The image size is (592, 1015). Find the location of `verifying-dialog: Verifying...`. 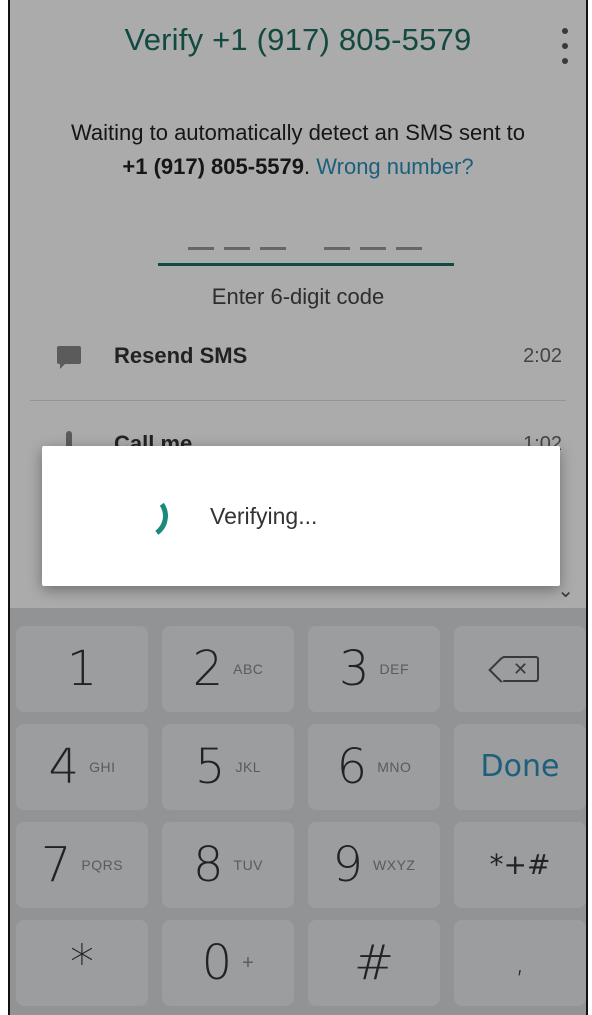

verifying-dialog: Verifying... is located at coordinates (301, 516).